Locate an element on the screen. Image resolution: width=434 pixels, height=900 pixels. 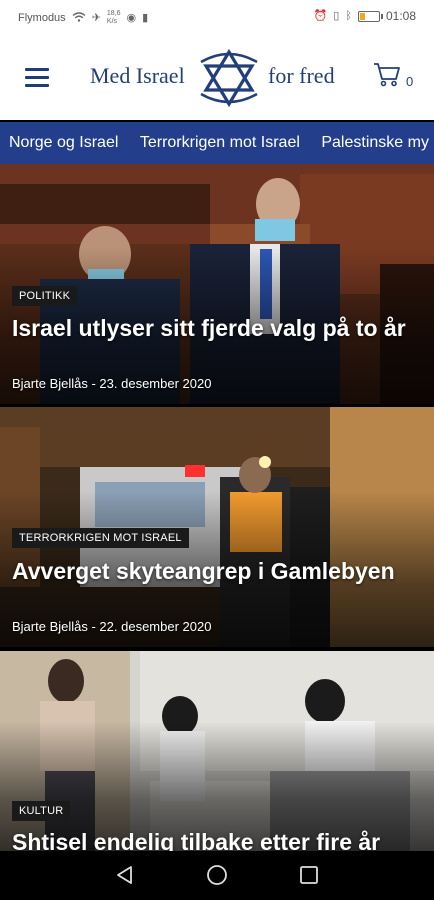
nav-item-palestinske: Palestinske my is located at coordinates (373, 143).